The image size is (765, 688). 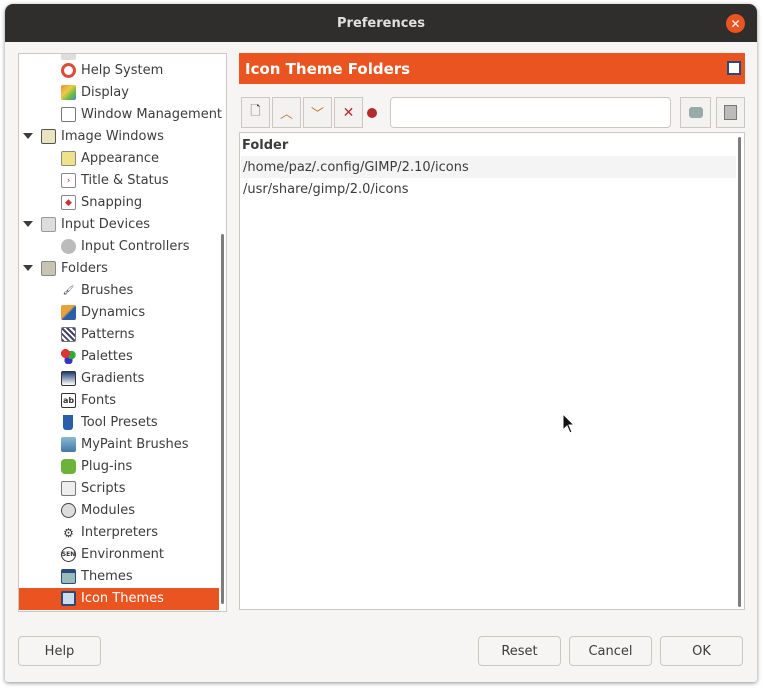 What do you see at coordinates (119, 93) in the screenshot?
I see `tree-item-display: Display` at bounding box center [119, 93].